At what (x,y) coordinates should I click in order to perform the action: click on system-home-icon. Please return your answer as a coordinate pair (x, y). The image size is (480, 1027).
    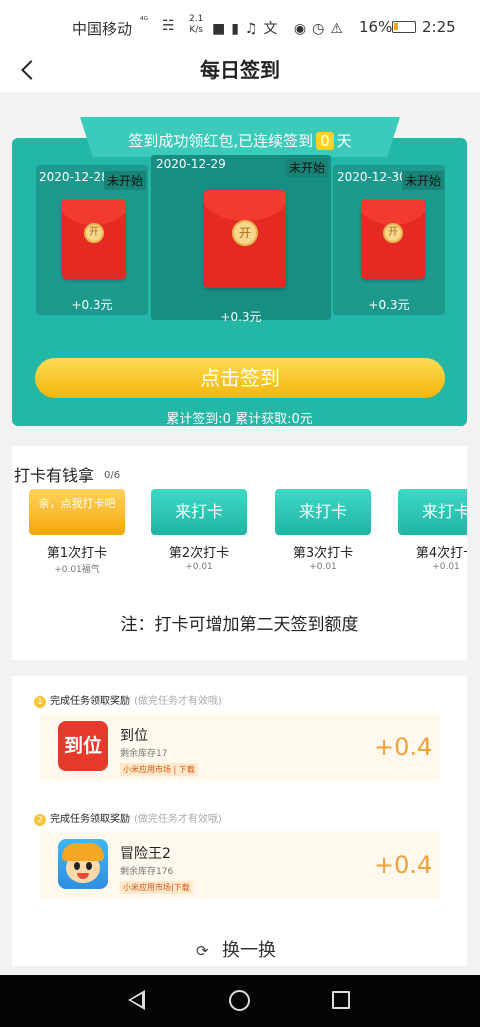
    Looking at the image, I should click on (239, 1000).